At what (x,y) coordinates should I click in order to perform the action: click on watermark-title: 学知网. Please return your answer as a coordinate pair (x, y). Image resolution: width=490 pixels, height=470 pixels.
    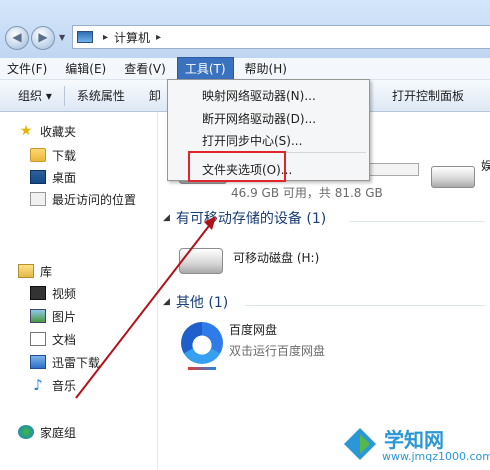
    Looking at the image, I should click on (414, 440).